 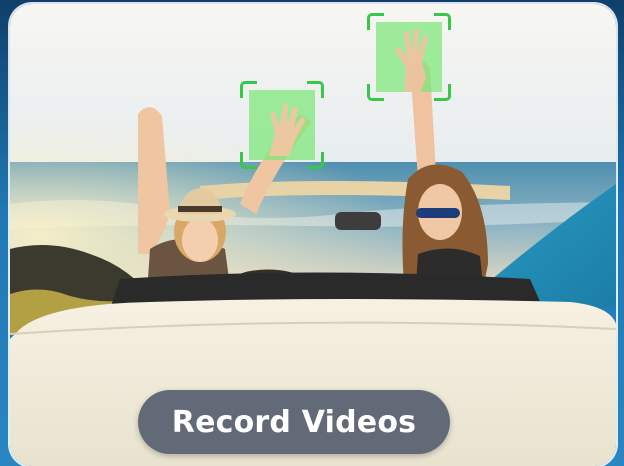 I want to click on record-videos-label: Record Videos, so click(x=294, y=422).